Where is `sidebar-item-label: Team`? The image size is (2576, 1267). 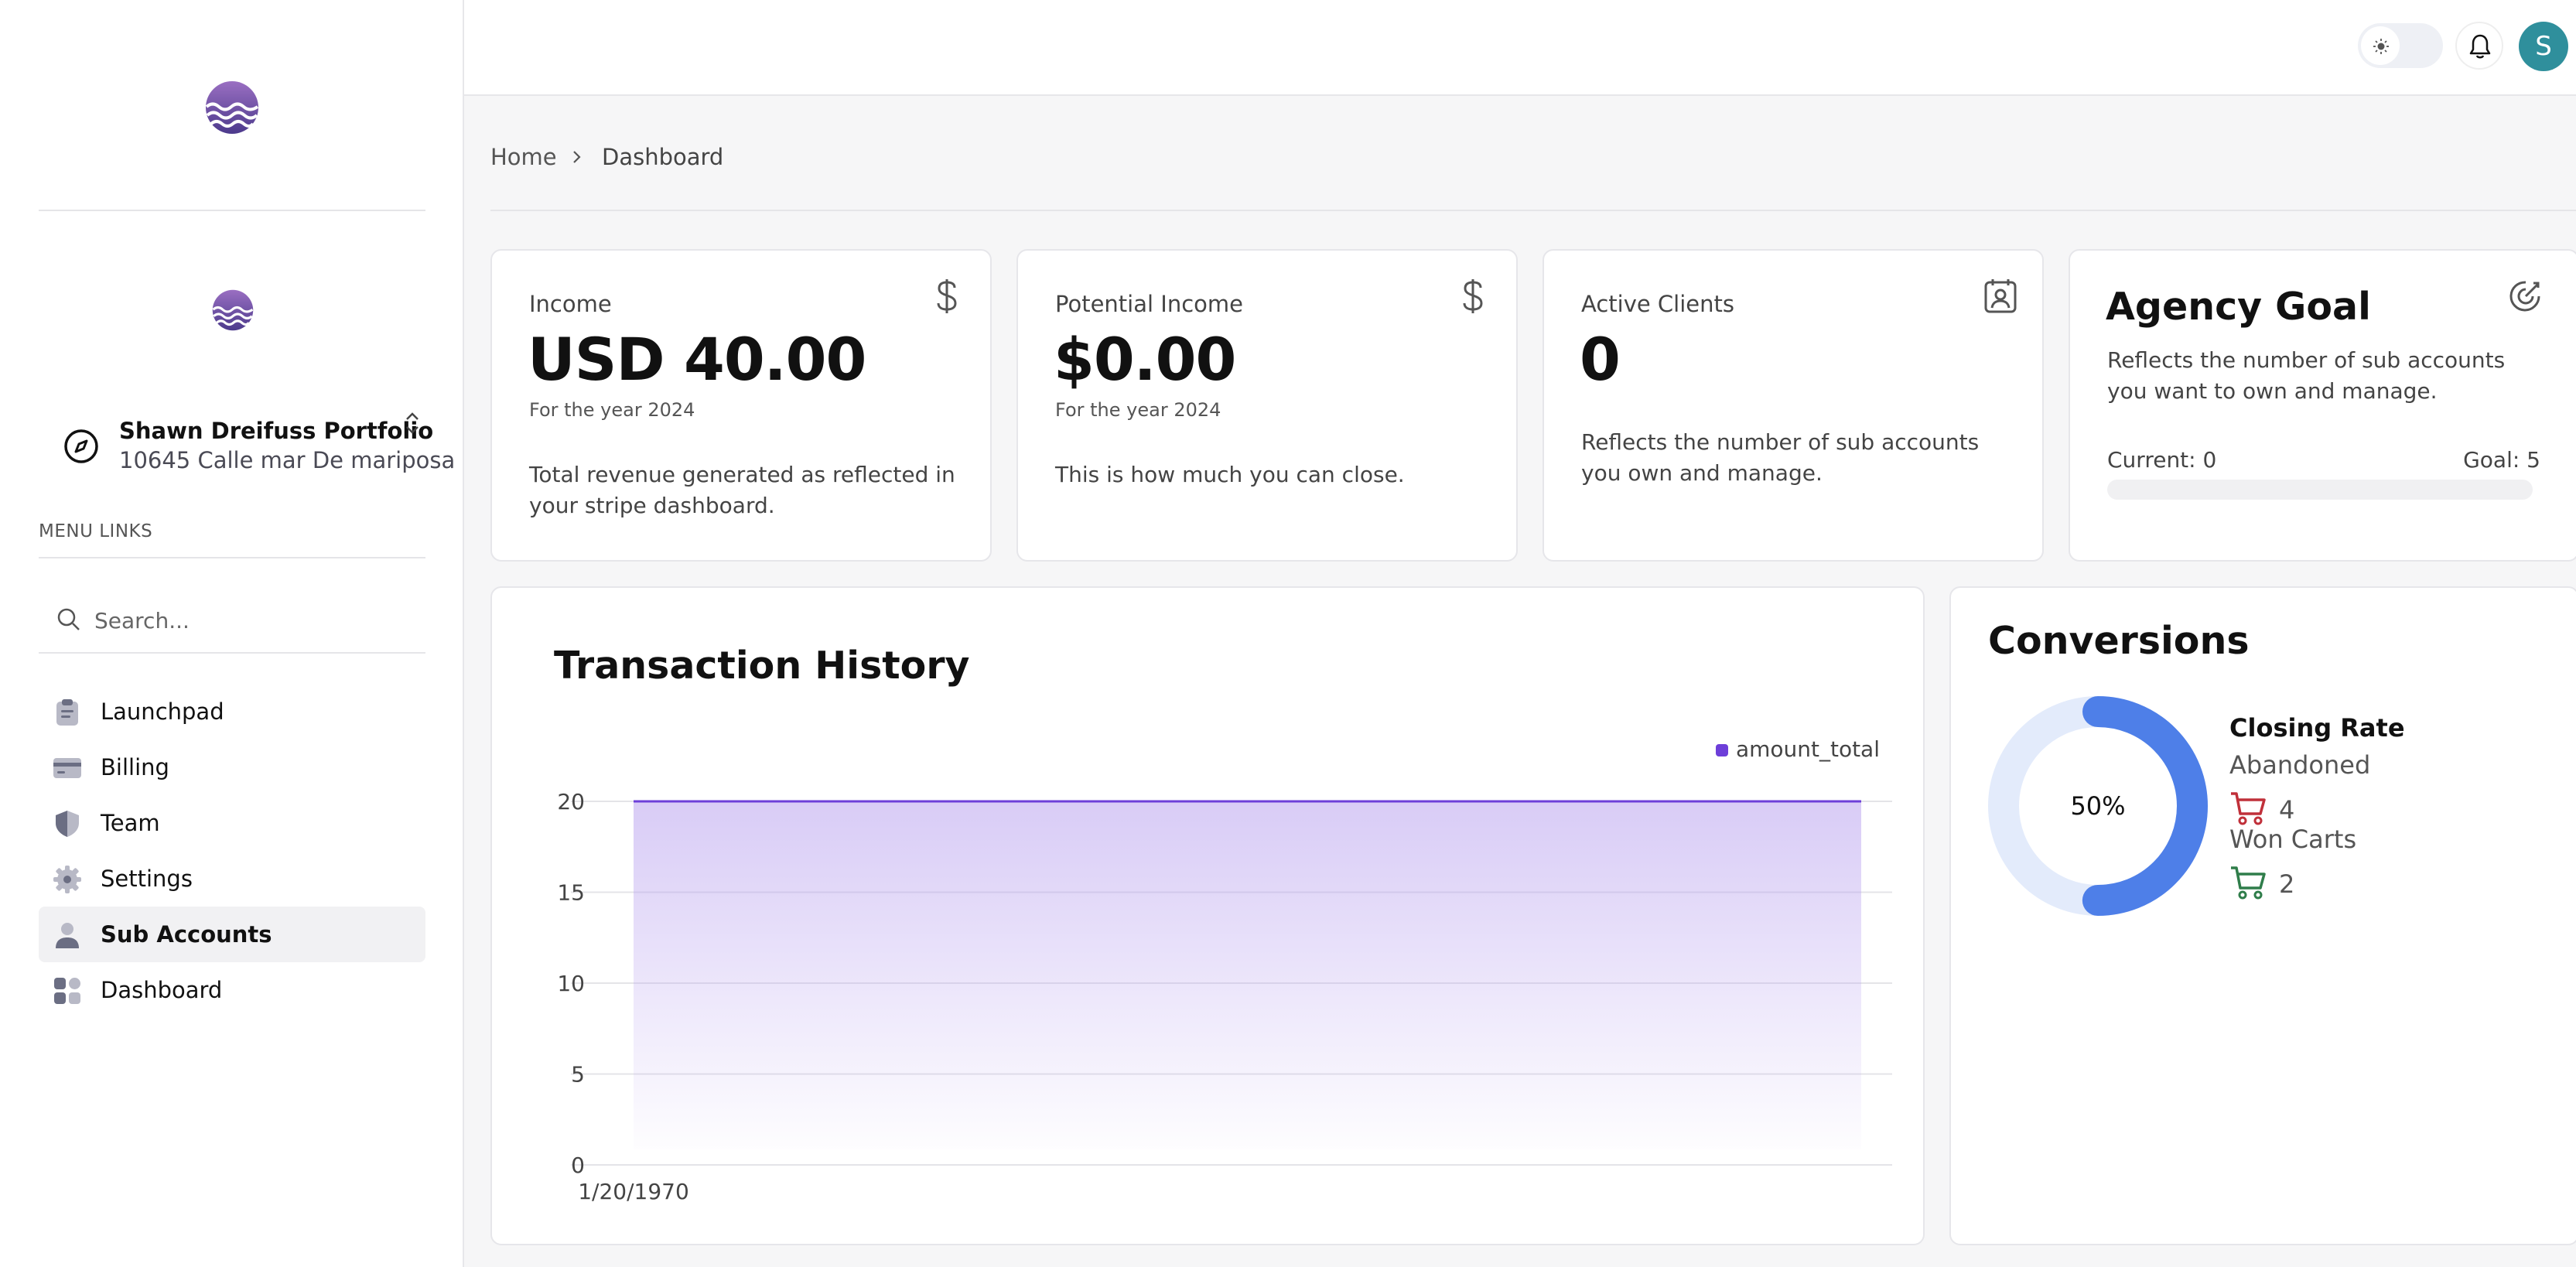
sidebar-item-label: Team is located at coordinates (130, 823).